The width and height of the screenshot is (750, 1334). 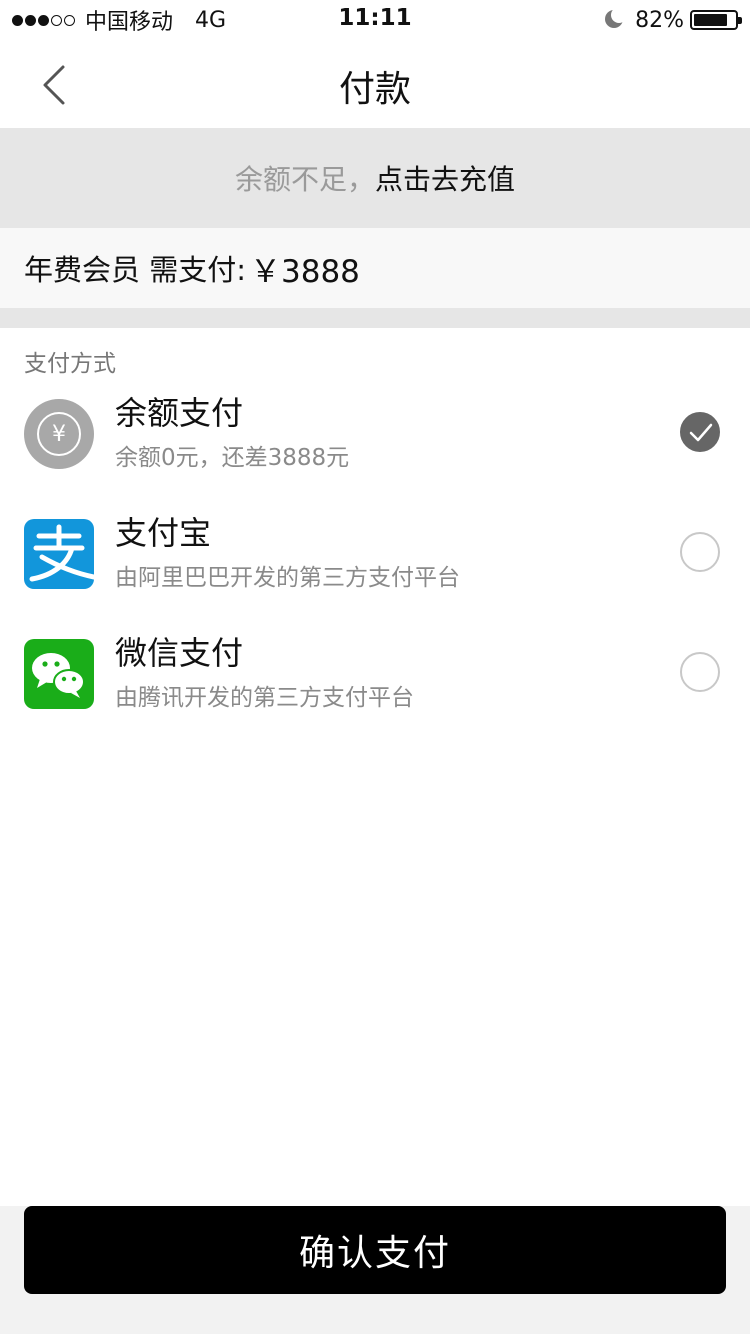 What do you see at coordinates (375, 555) in the screenshot?
I see `payment-method-alipay: 支付宝 由阿里巴巴开发的第三方支付平台` at bounding box center [375, 555].